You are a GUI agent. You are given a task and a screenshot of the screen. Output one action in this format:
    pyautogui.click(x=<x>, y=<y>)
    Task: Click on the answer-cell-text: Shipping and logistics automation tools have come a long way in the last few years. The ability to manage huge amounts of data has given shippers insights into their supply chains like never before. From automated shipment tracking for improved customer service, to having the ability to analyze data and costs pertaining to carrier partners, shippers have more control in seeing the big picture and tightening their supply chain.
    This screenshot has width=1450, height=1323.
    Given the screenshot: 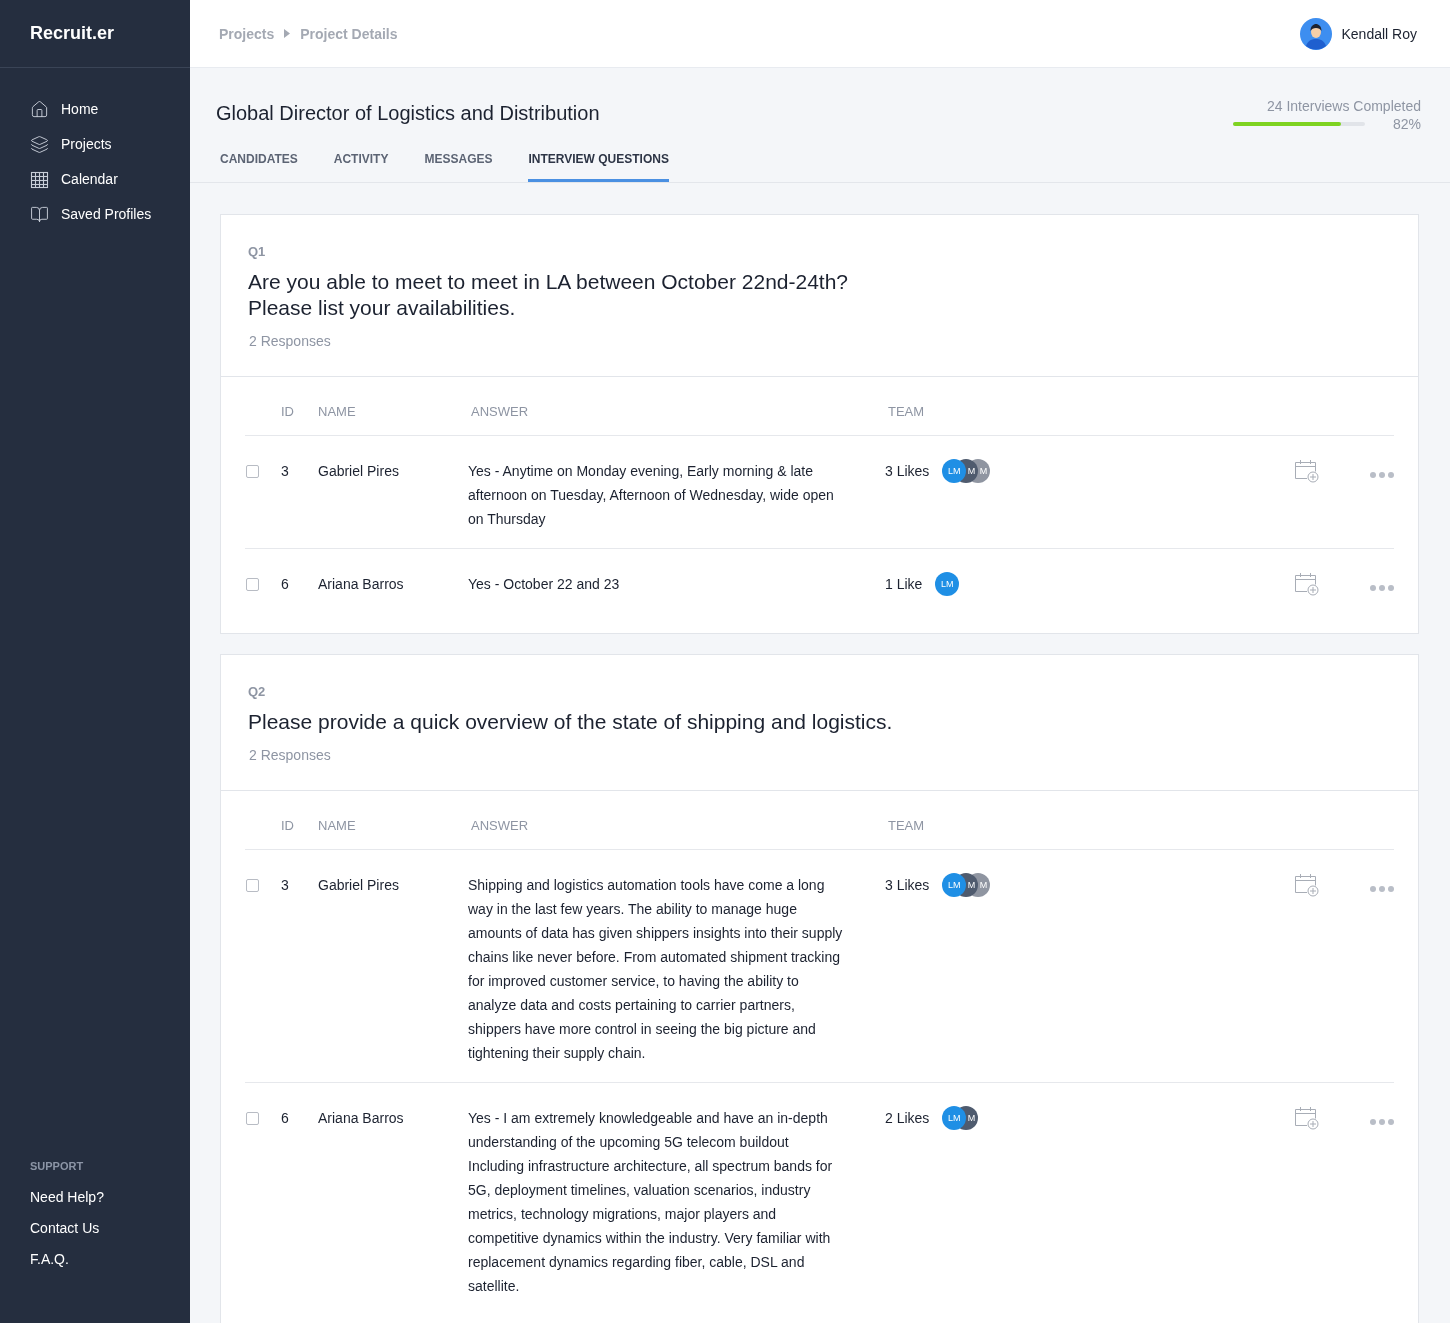 What is the action you would take?
    pyautogui.click(x=656, y=969)
    